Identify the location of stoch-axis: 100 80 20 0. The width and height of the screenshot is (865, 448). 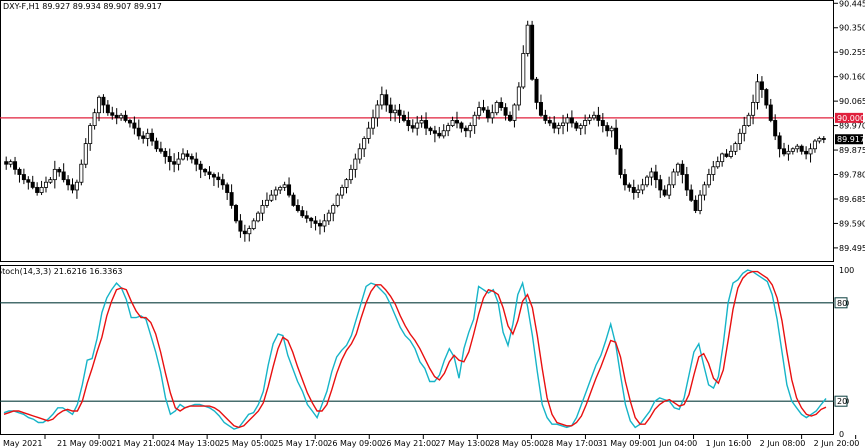
(846, 352).